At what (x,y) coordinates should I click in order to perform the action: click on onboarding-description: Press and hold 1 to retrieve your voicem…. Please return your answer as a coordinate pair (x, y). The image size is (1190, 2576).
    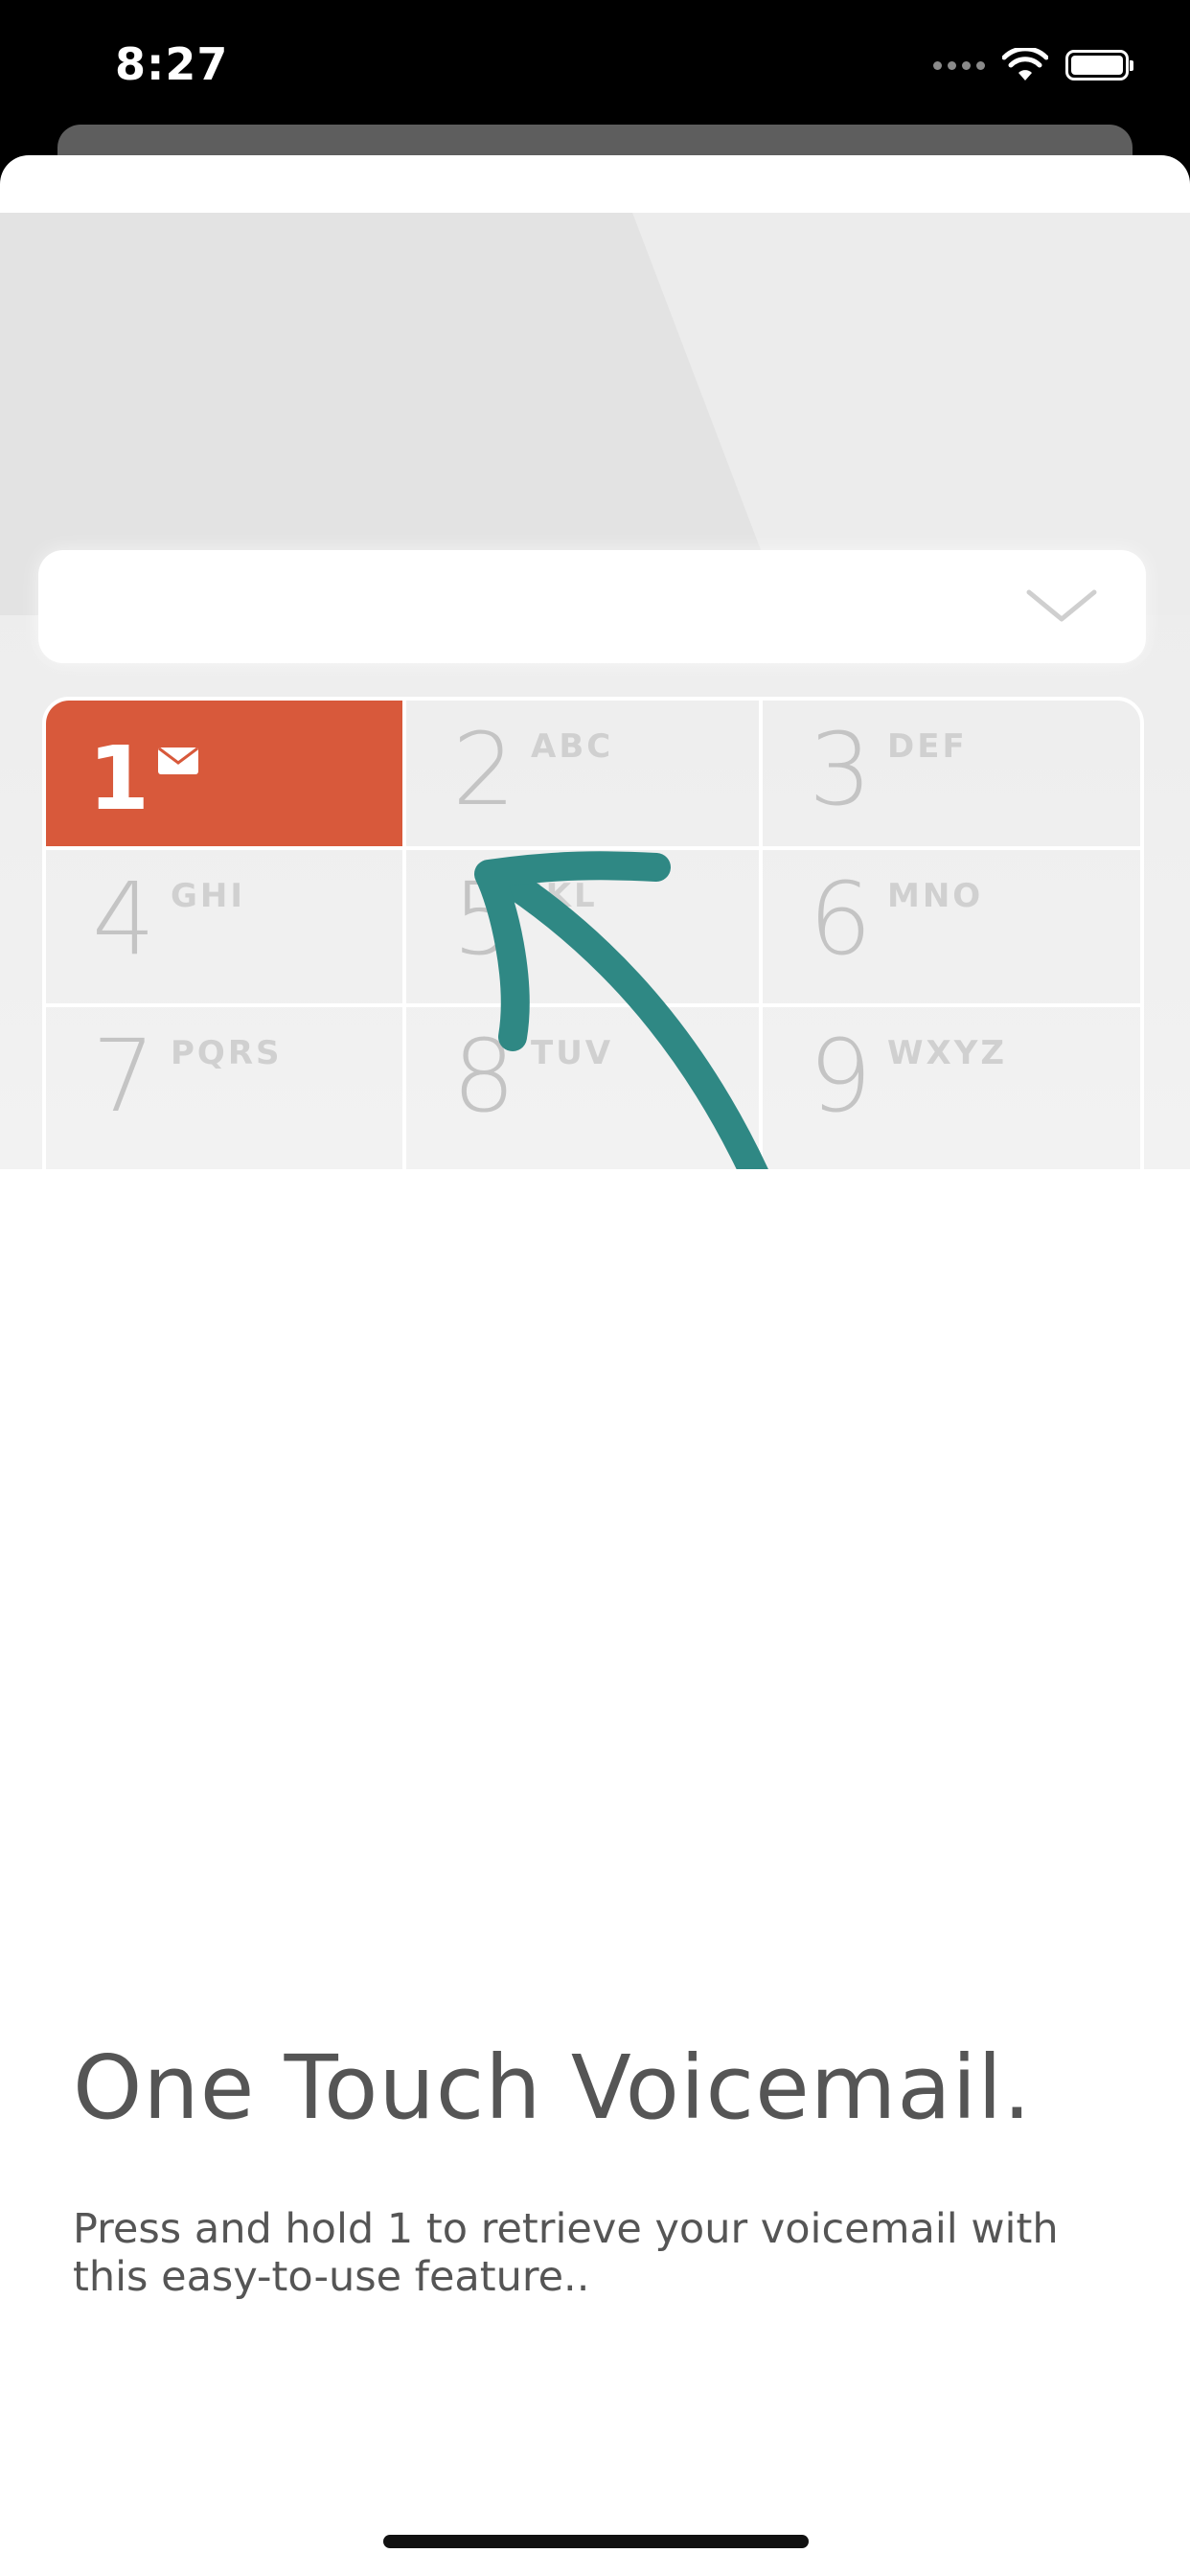
    Looking at the image, I should click on (566, 2253).